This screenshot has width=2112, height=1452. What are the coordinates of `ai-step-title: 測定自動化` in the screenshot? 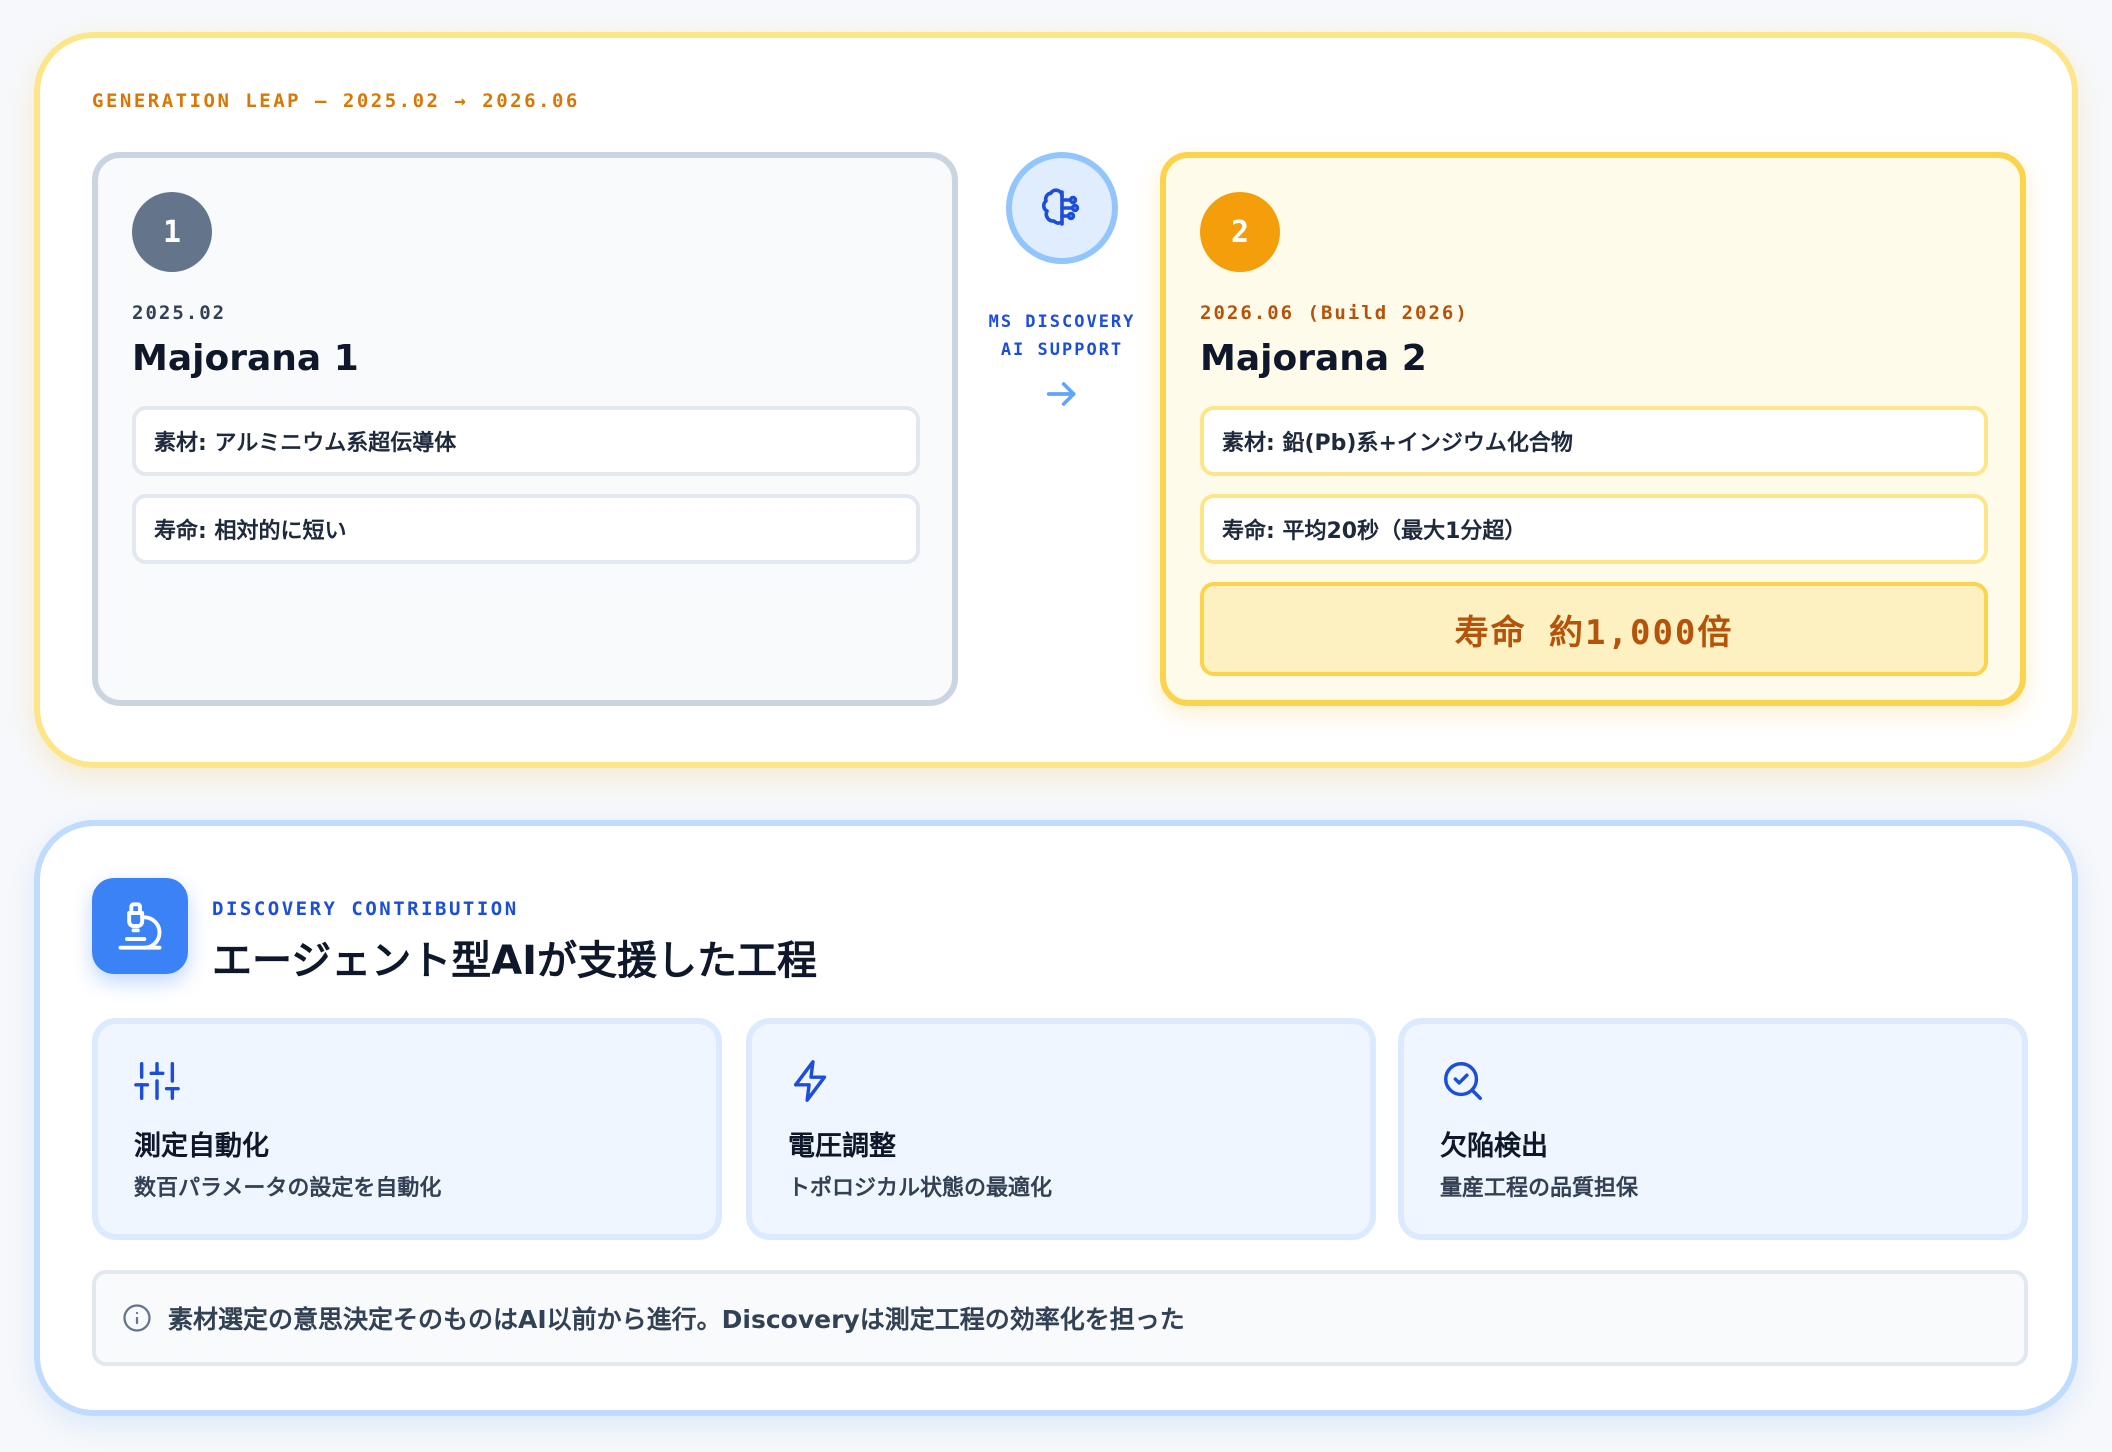 It's located at (201, 1146).